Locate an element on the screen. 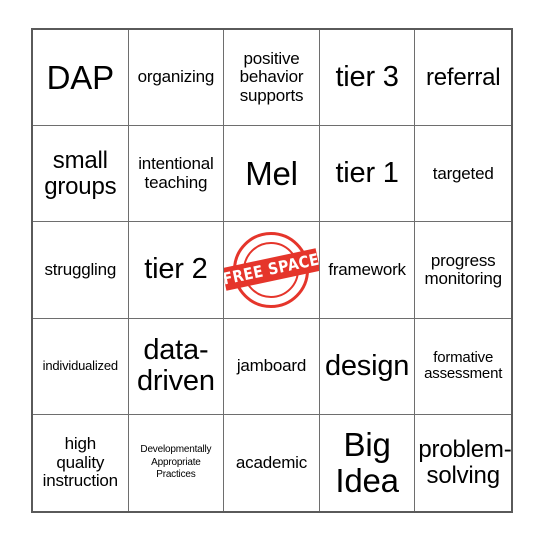 This screenshot has width=544, height=544. bingo-cell-label: formative assessment is located at coordinates (463, 366).